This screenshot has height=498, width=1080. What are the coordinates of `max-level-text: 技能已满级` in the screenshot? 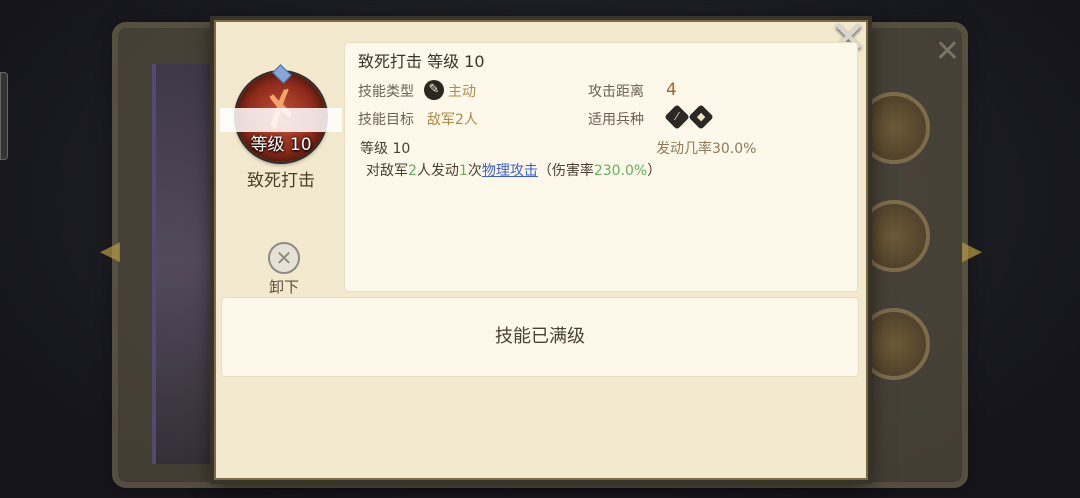 It's located at (540, 336).